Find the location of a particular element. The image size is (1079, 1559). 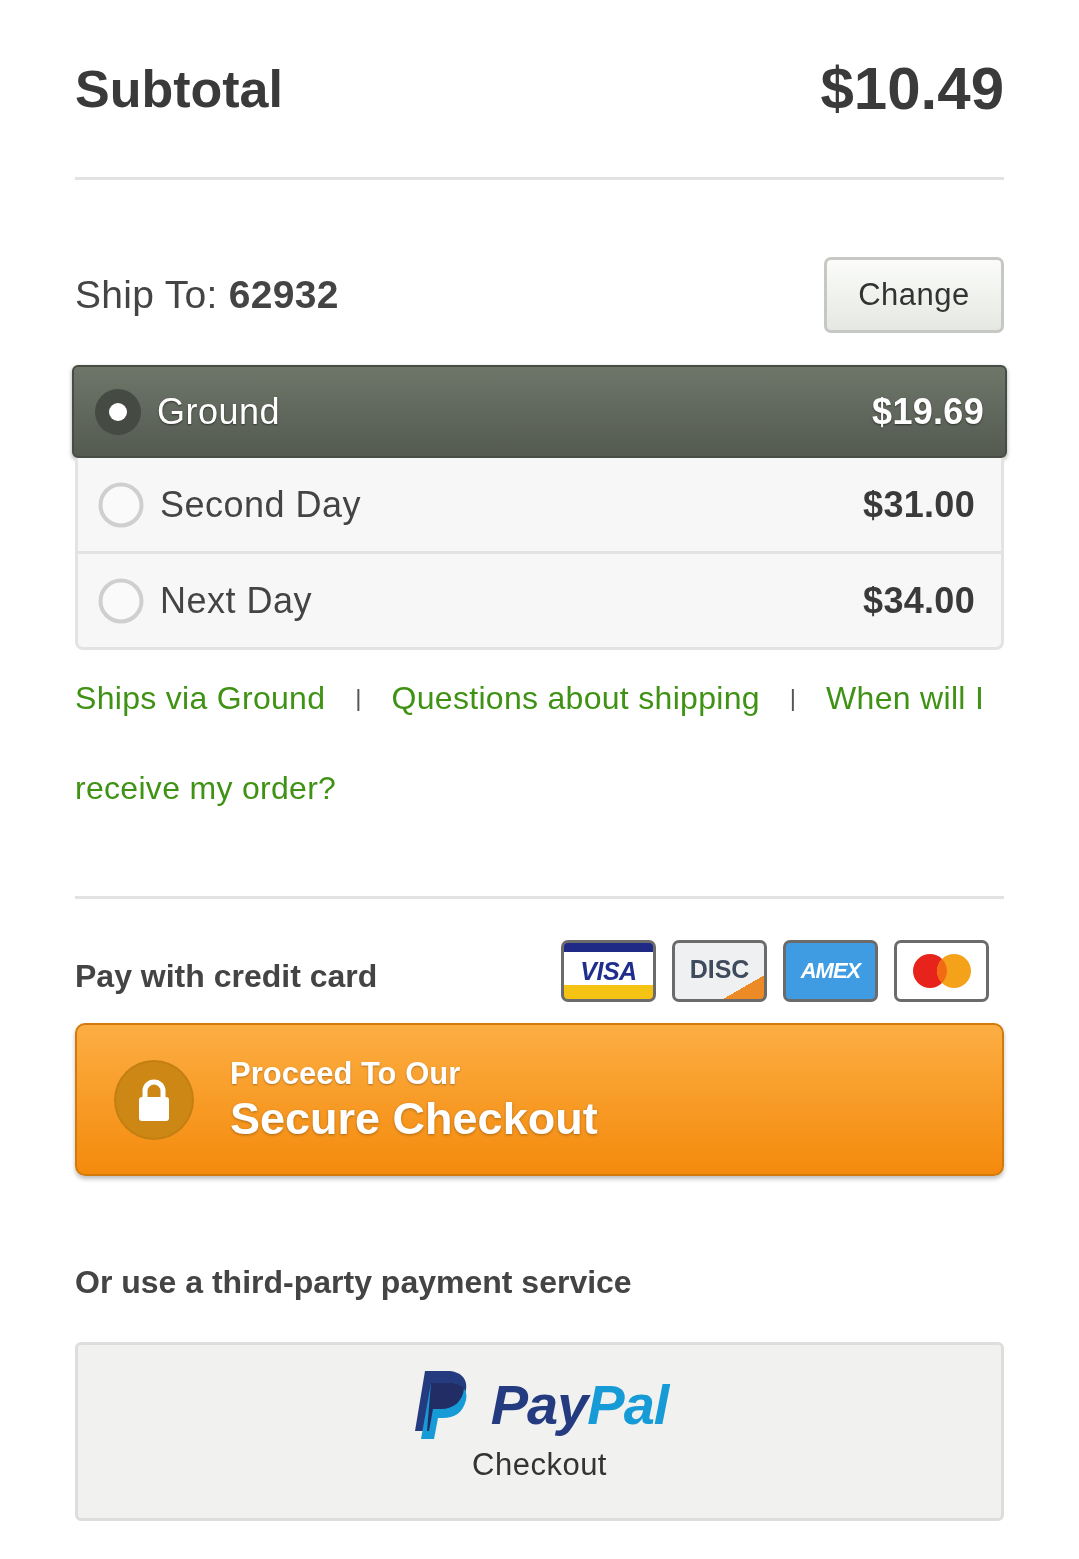

subtotal-amount: $10.49 is located at coordinates (912, 88).